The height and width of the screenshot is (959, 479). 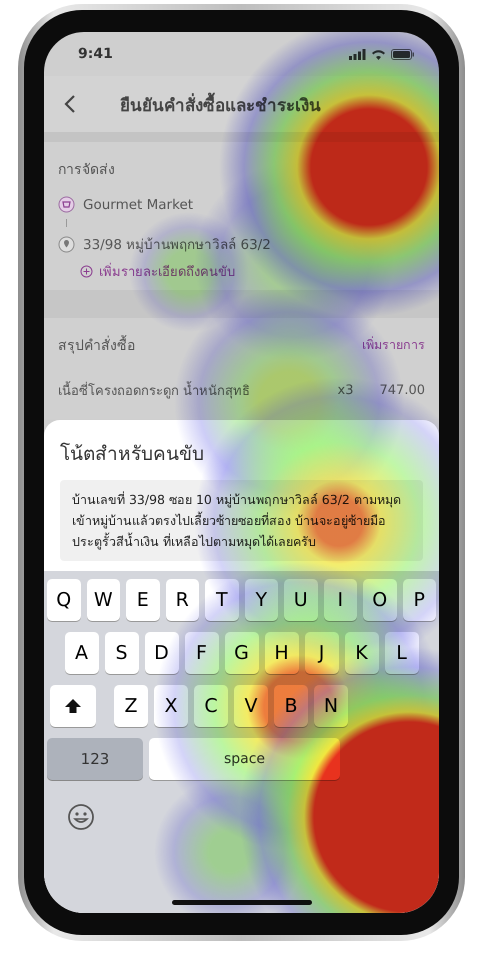 I want to click on keyboard-key: H, so click(x=281, y=653).